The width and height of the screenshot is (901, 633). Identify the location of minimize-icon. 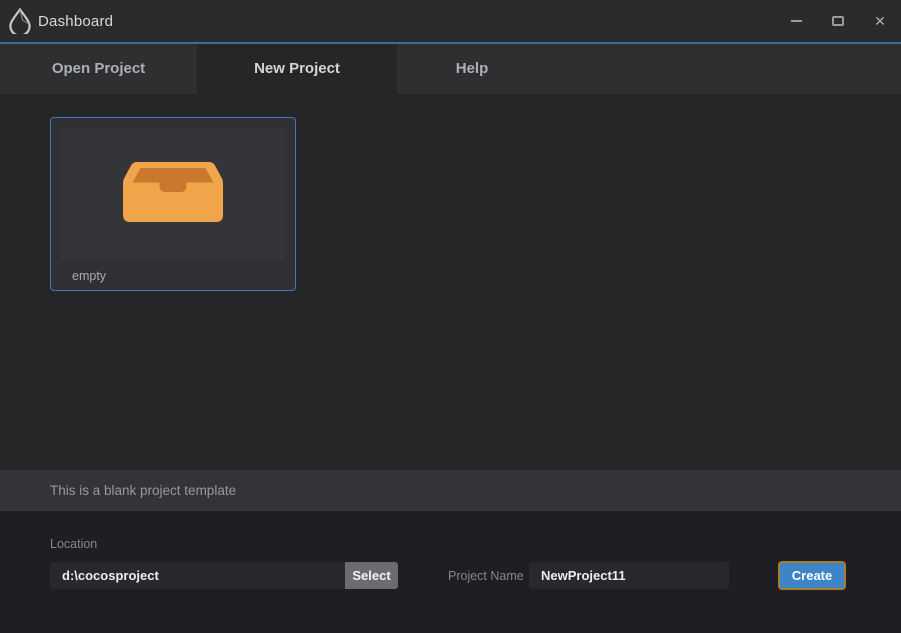
(796, 21).